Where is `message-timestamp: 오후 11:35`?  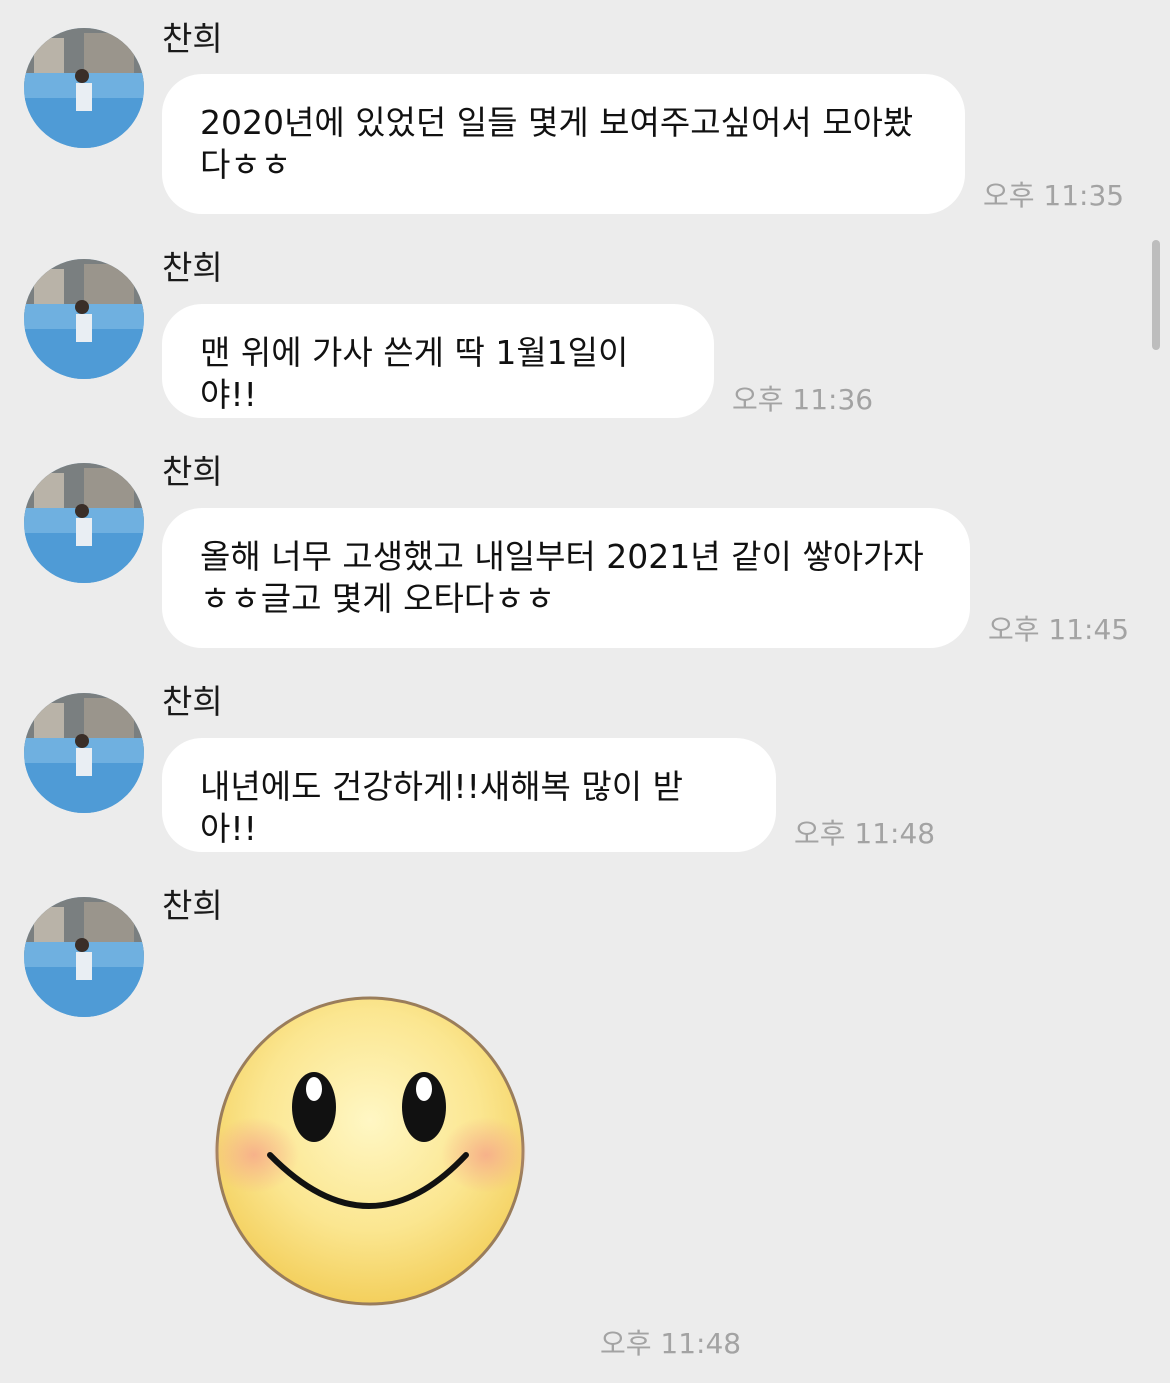
message-timestamp: 오후 11:35 is located at coordinates (1054, 195).